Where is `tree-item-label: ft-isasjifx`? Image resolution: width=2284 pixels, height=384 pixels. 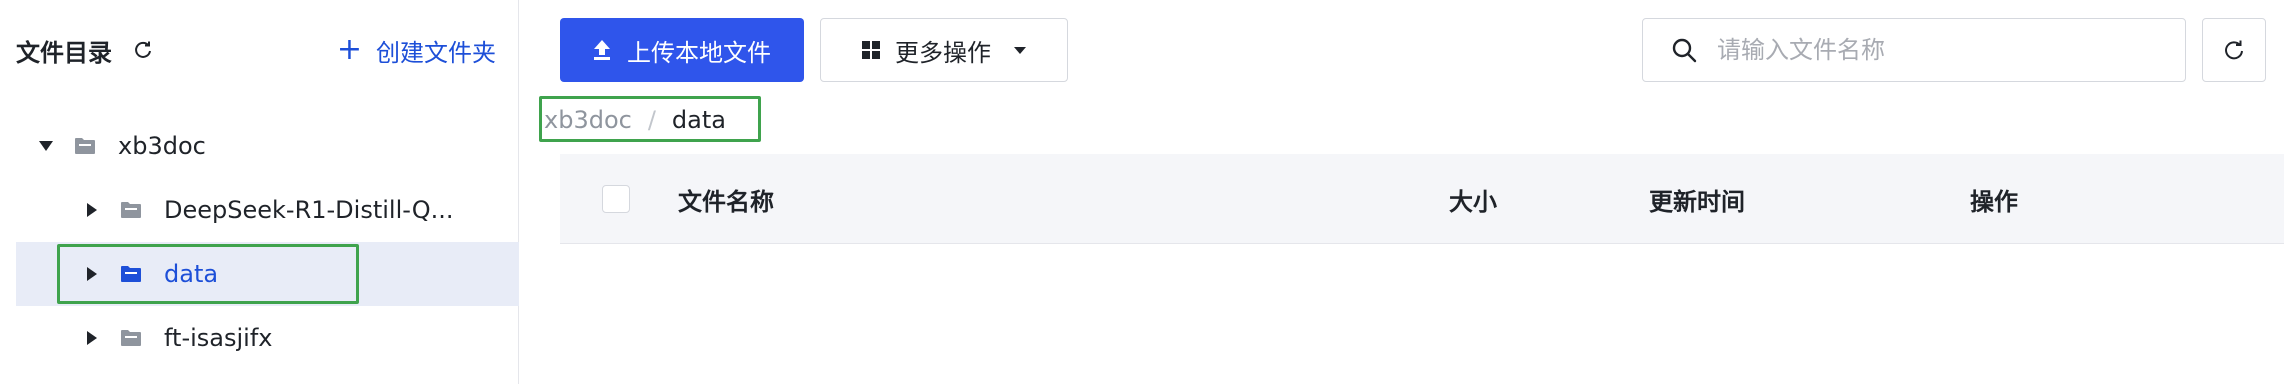
tree-item-label: ft-isasjifx is located at coordinates (218, 338).